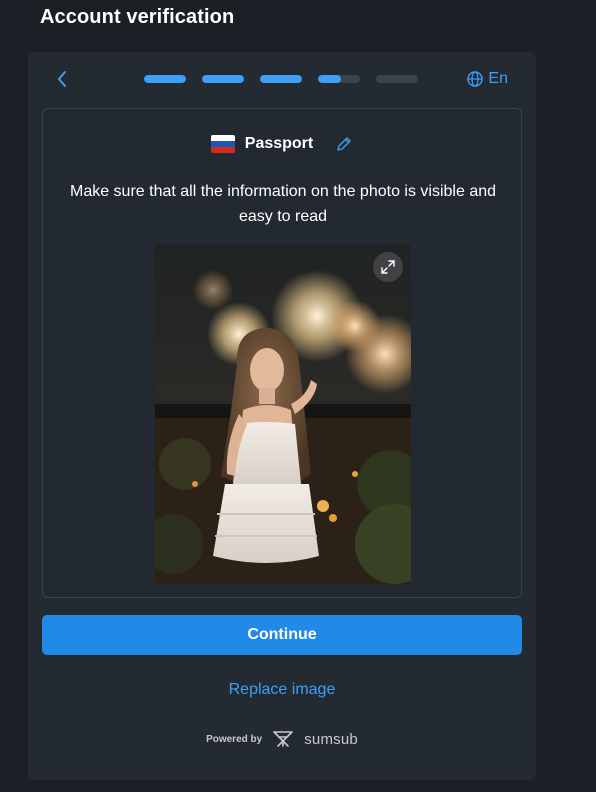 The image size is (596, 792). Describe the element at coordinates (331, 739) in the screenshot. I see `brand-name: sumsub` at that location.